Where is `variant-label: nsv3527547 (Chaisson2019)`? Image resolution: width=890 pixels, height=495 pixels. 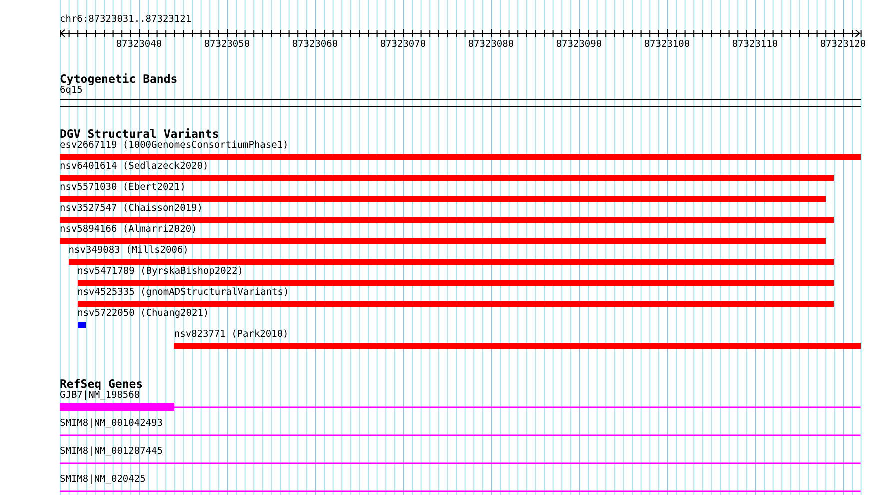
variant-label: nsv3527547 (Chaisson2019) is located at coordinates (131, 208).